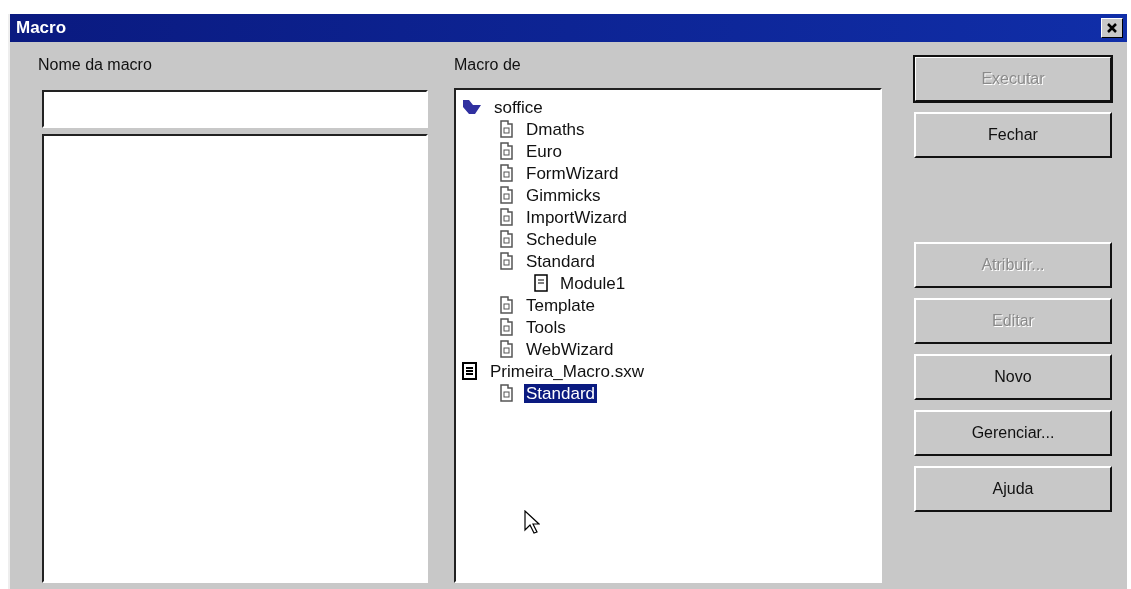 The image size is (1131, 589). I want to click on tree-item: soffice, so click(518, 107).